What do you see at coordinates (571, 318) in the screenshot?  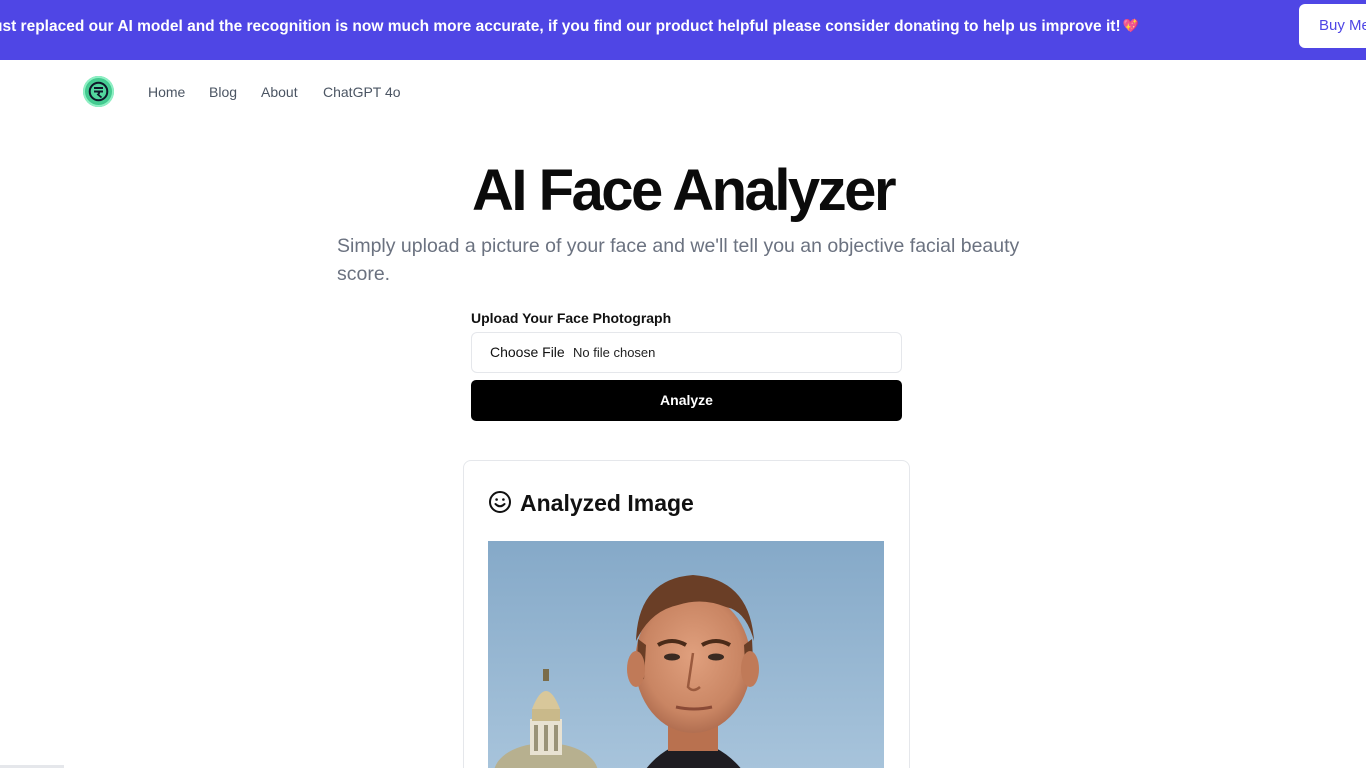 I see `upload-label: Upload Your Face Photograph` at bounding box center [571, 318].